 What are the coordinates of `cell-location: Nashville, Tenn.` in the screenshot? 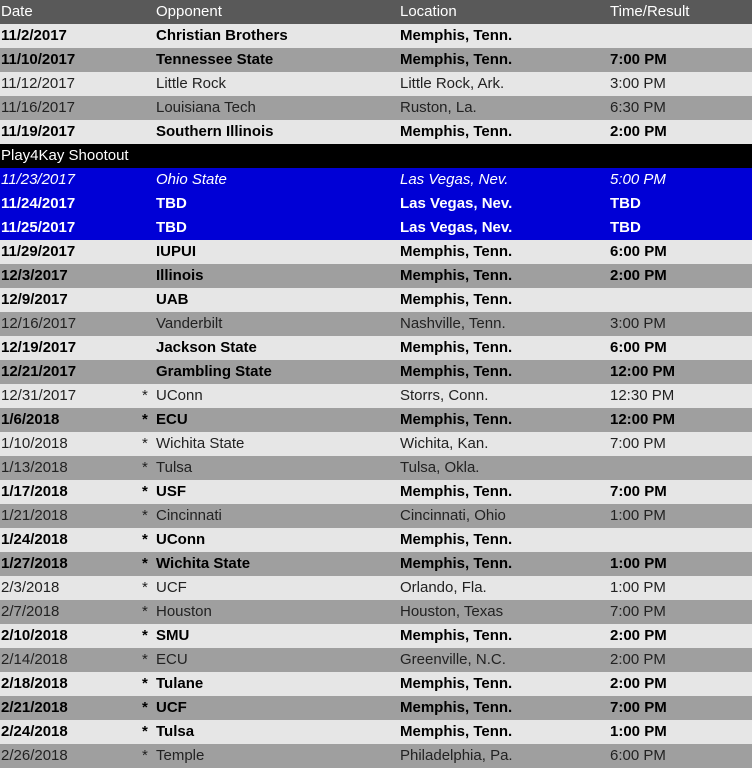 It's located at (453, 323).